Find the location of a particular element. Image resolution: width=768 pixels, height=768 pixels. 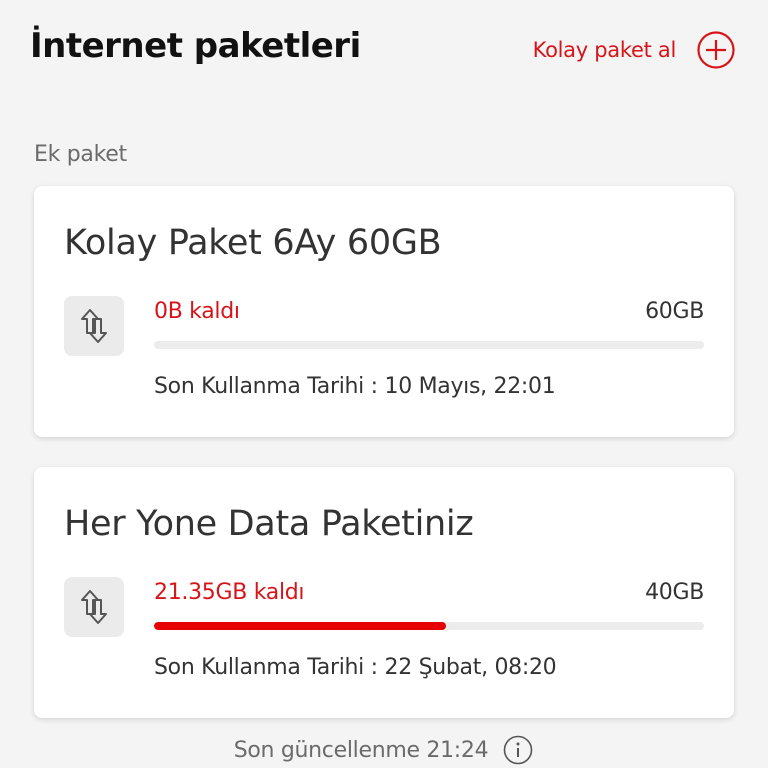

last-updated-text: Son güncellenme 21:24 is located at coordinates (361, 750).